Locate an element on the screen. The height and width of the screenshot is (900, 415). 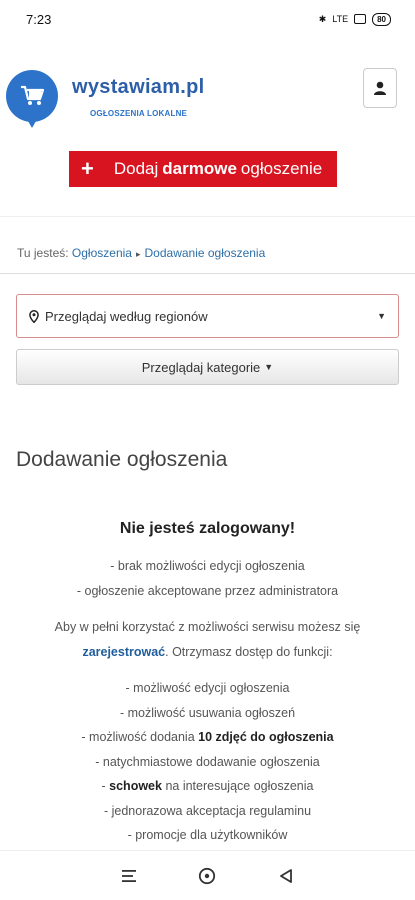
home-icon is located at coordinates (207, 876).